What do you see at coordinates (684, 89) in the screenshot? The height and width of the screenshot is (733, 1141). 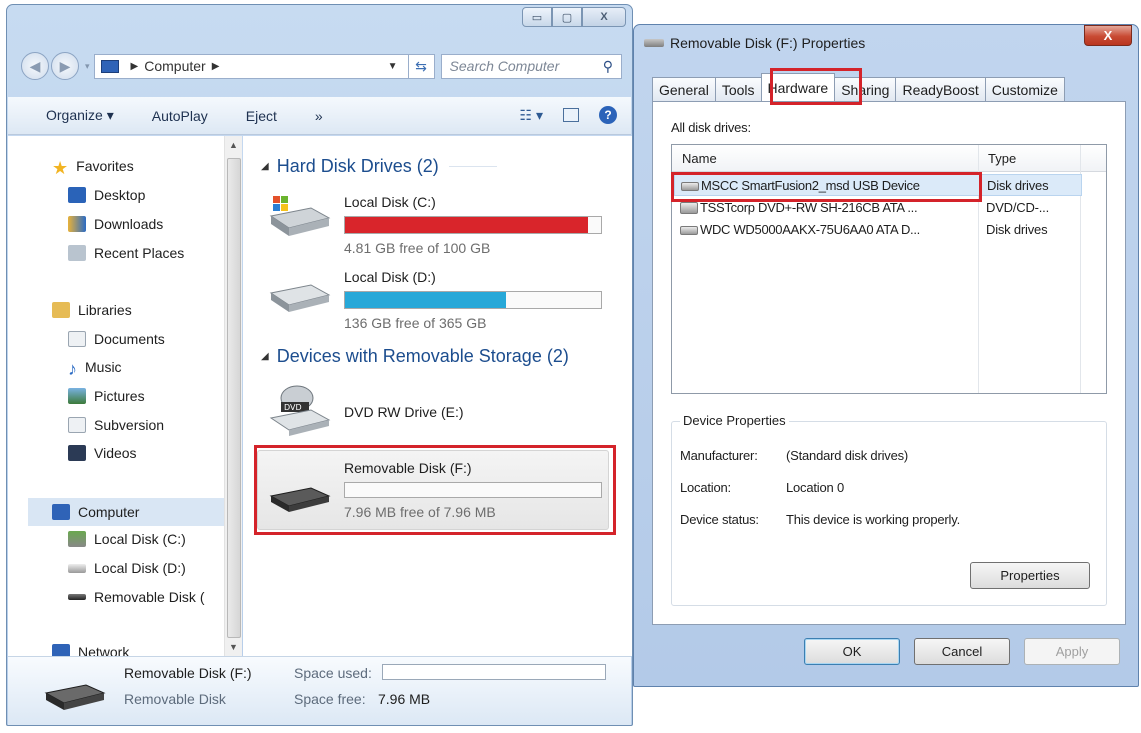 I see `tab-general: General` at bounding box center [684, 89].